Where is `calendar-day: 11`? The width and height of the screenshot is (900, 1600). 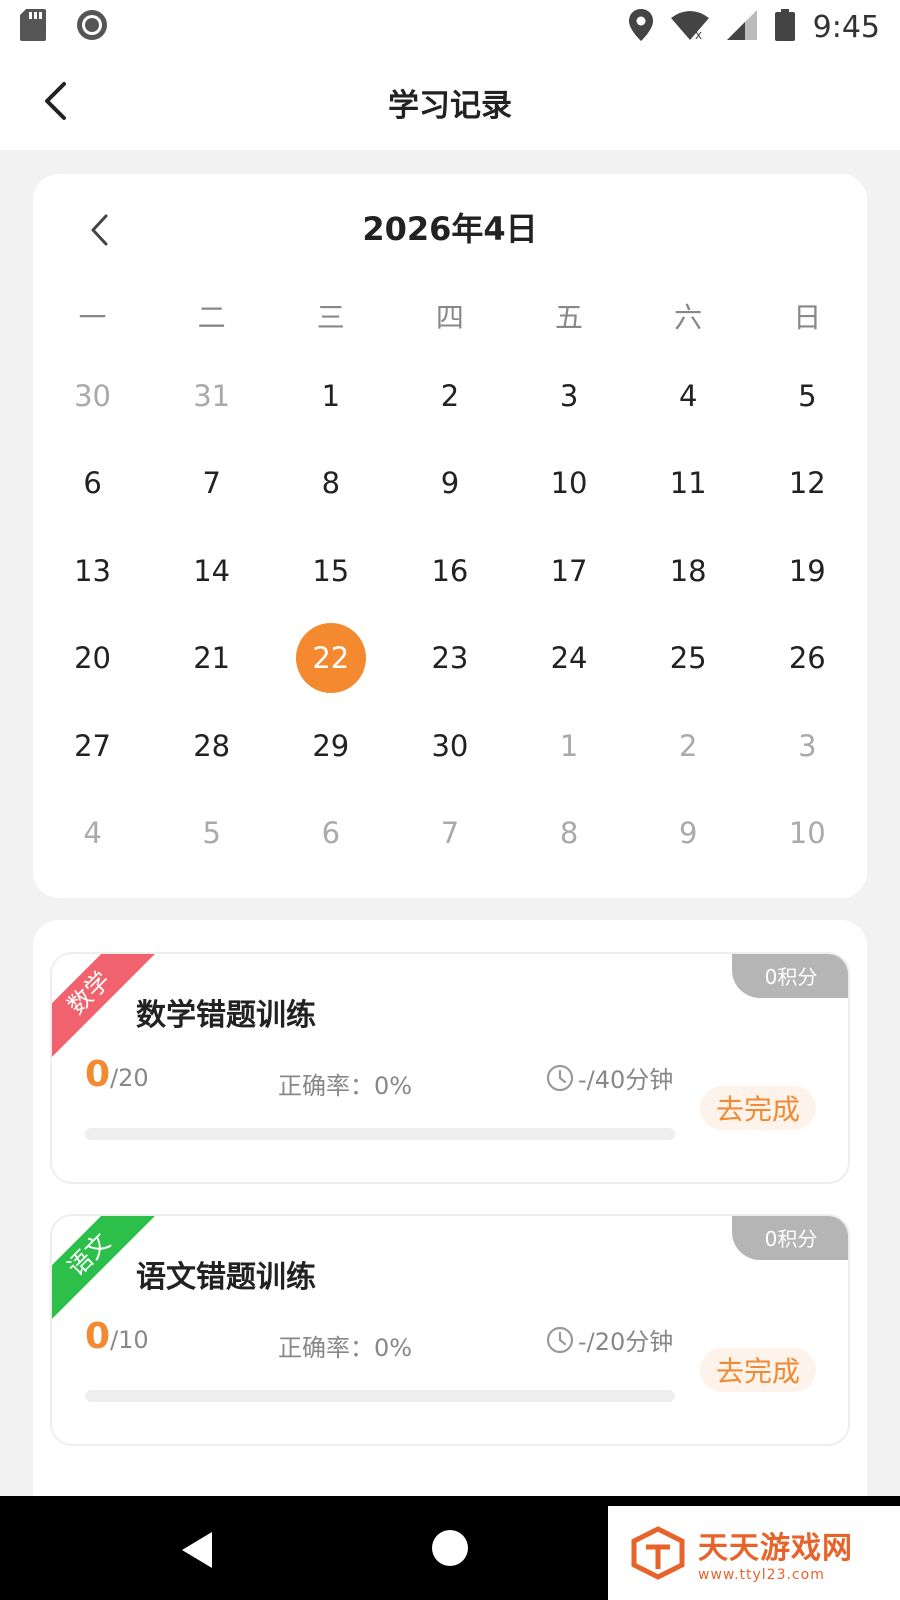
calendar-day: 11 is located at coordinates (688, 484).